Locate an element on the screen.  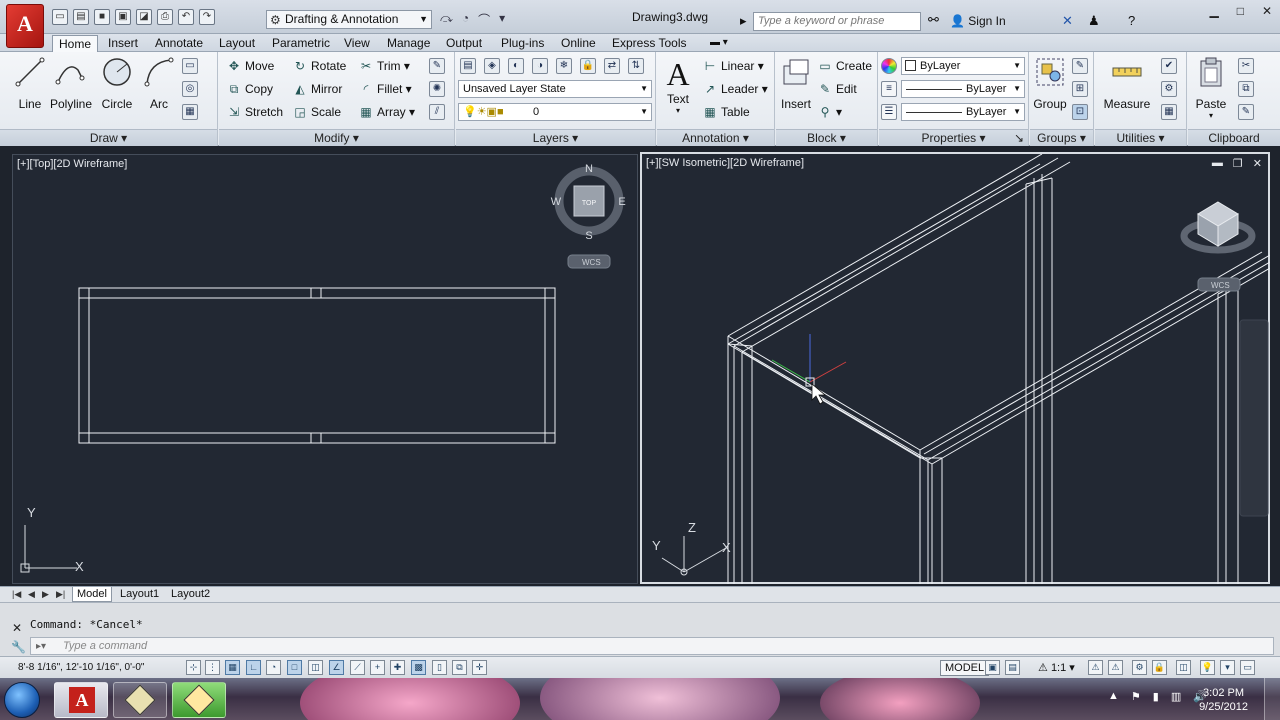
dynamic-ucs-icon: ⟋ is located at coordinates (357, 667).